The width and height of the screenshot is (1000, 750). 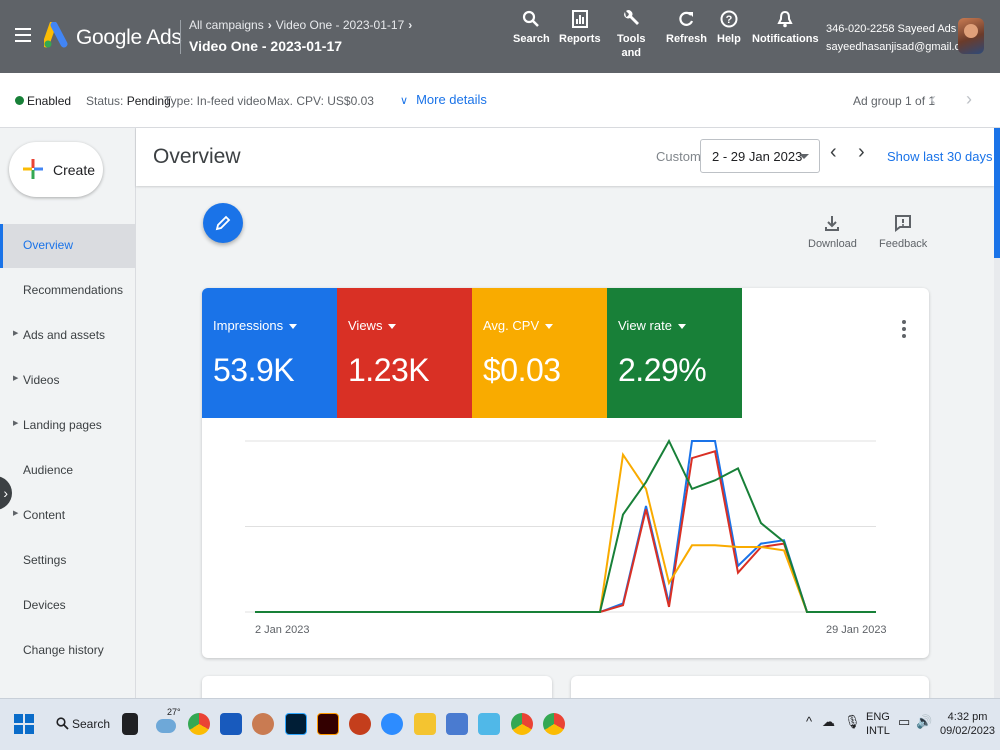 I want to click on metric-value: 1.23K, so click(x=389, y=370).